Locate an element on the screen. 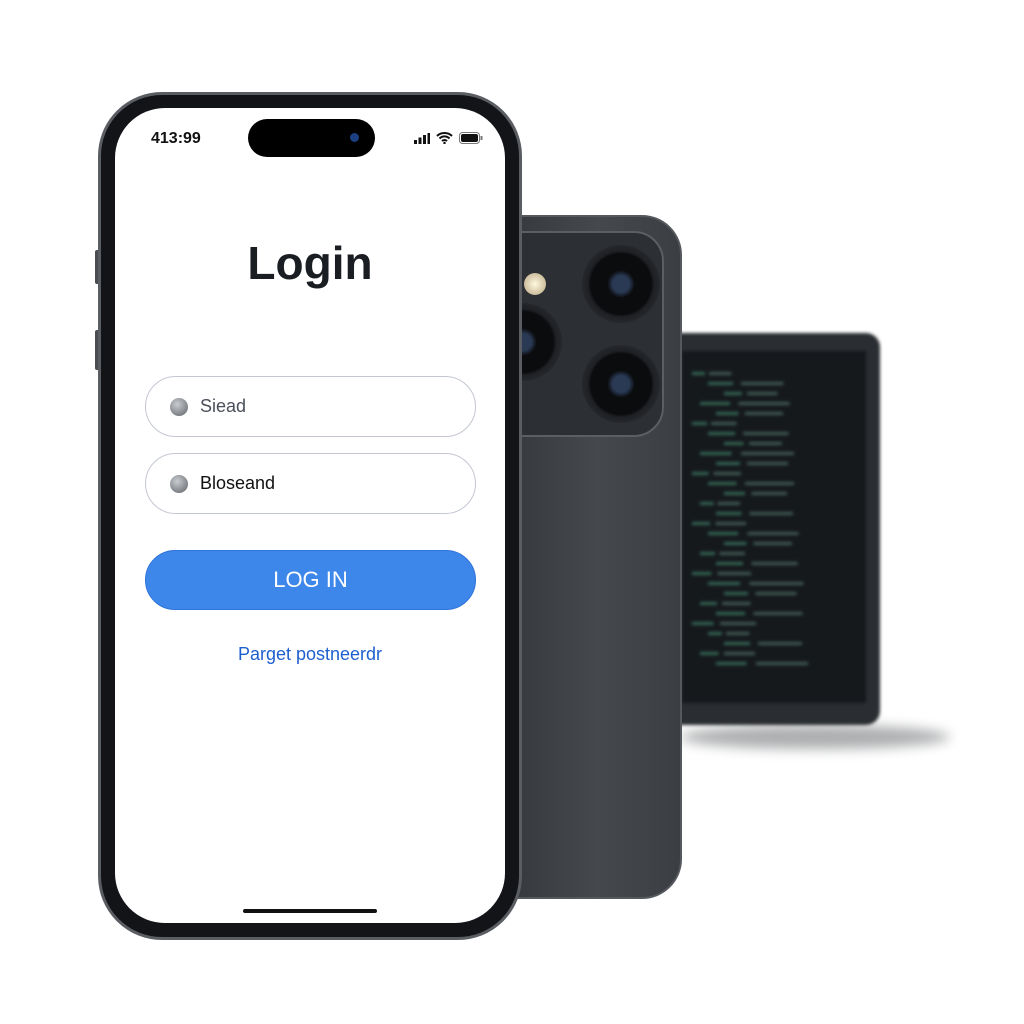 The width and height of the screenshot is (1024, 1024). login-button: LOG IN is located at coordinates (310, 580).